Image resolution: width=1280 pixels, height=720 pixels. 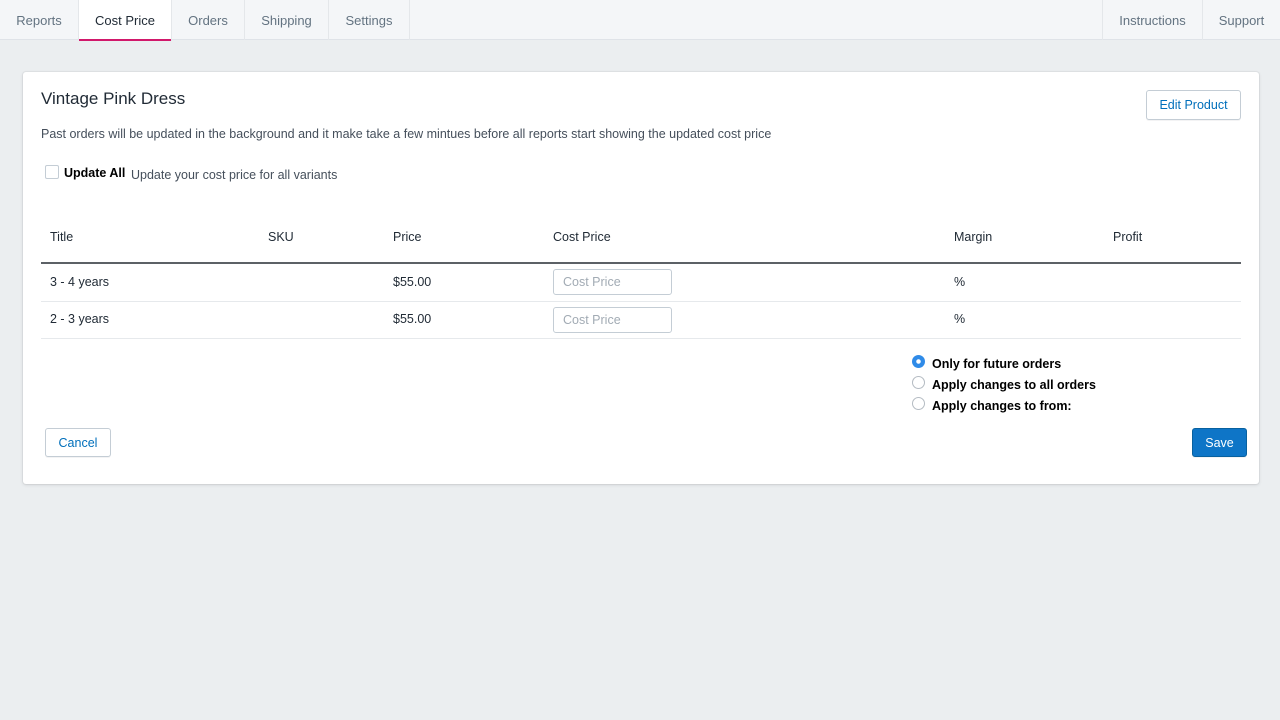 I want to click on col-sku-header: SKU, so click(x=281, y=237).